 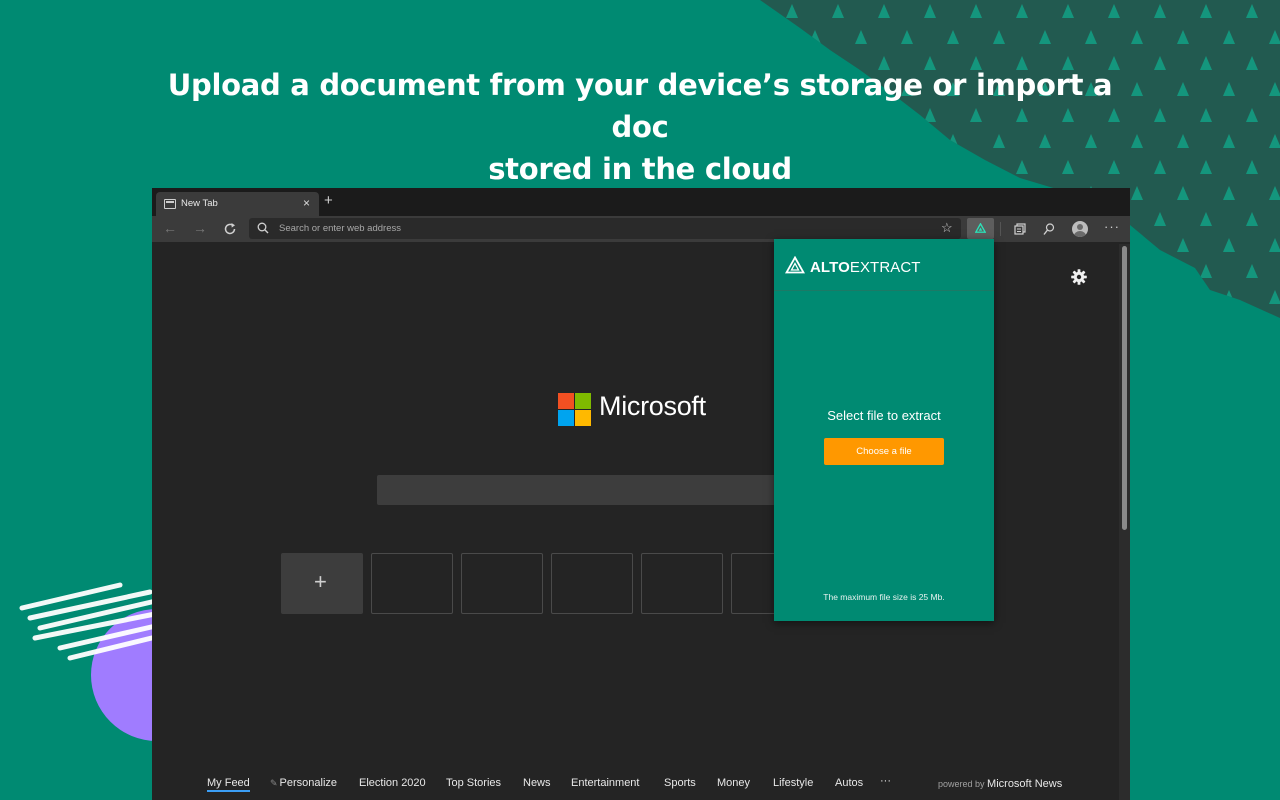 I want to click on max-file-size-note: The maximum file size is 25 Mb., so click(x=884, y=597).